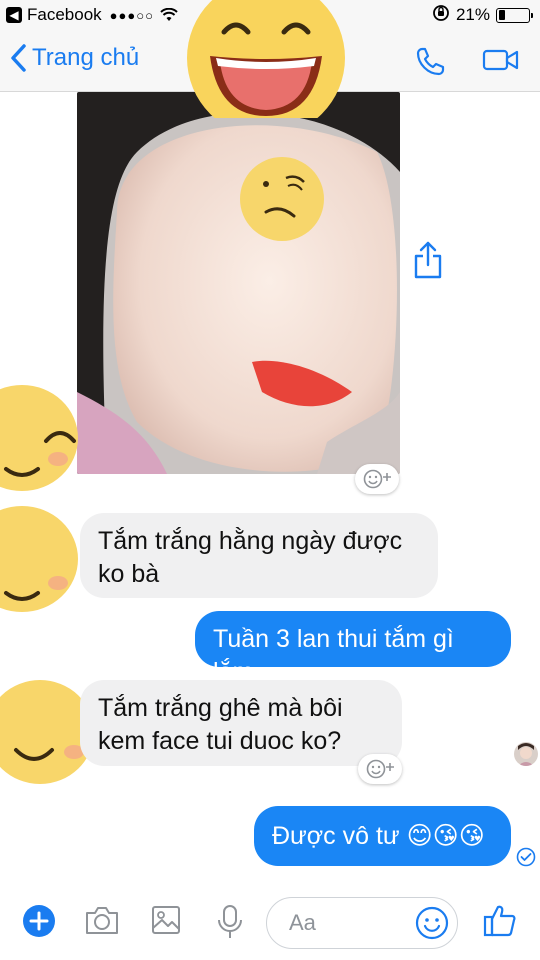 The height and width of the screenshot is (960, 540). What do you see at coordinates (362, 923) in the screenshot?
I see `message-input: Aa` at bounding box center [362, 923].